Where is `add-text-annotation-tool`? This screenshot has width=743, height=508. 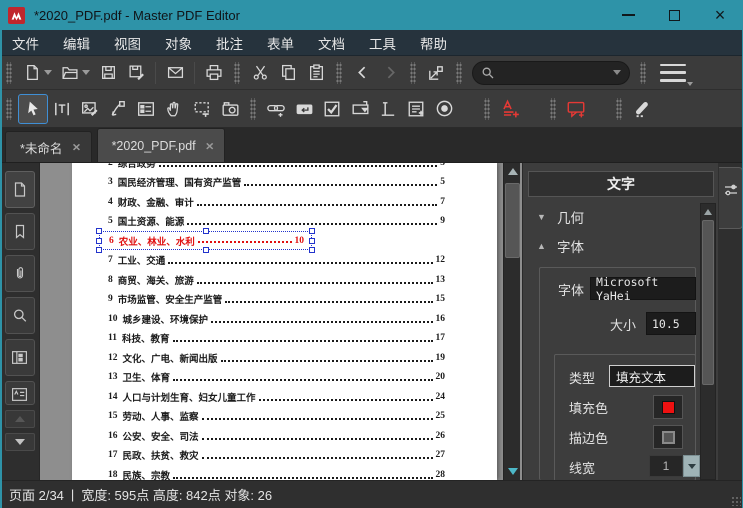 add-text-annotation-tool is located at coordinates (510, 109).